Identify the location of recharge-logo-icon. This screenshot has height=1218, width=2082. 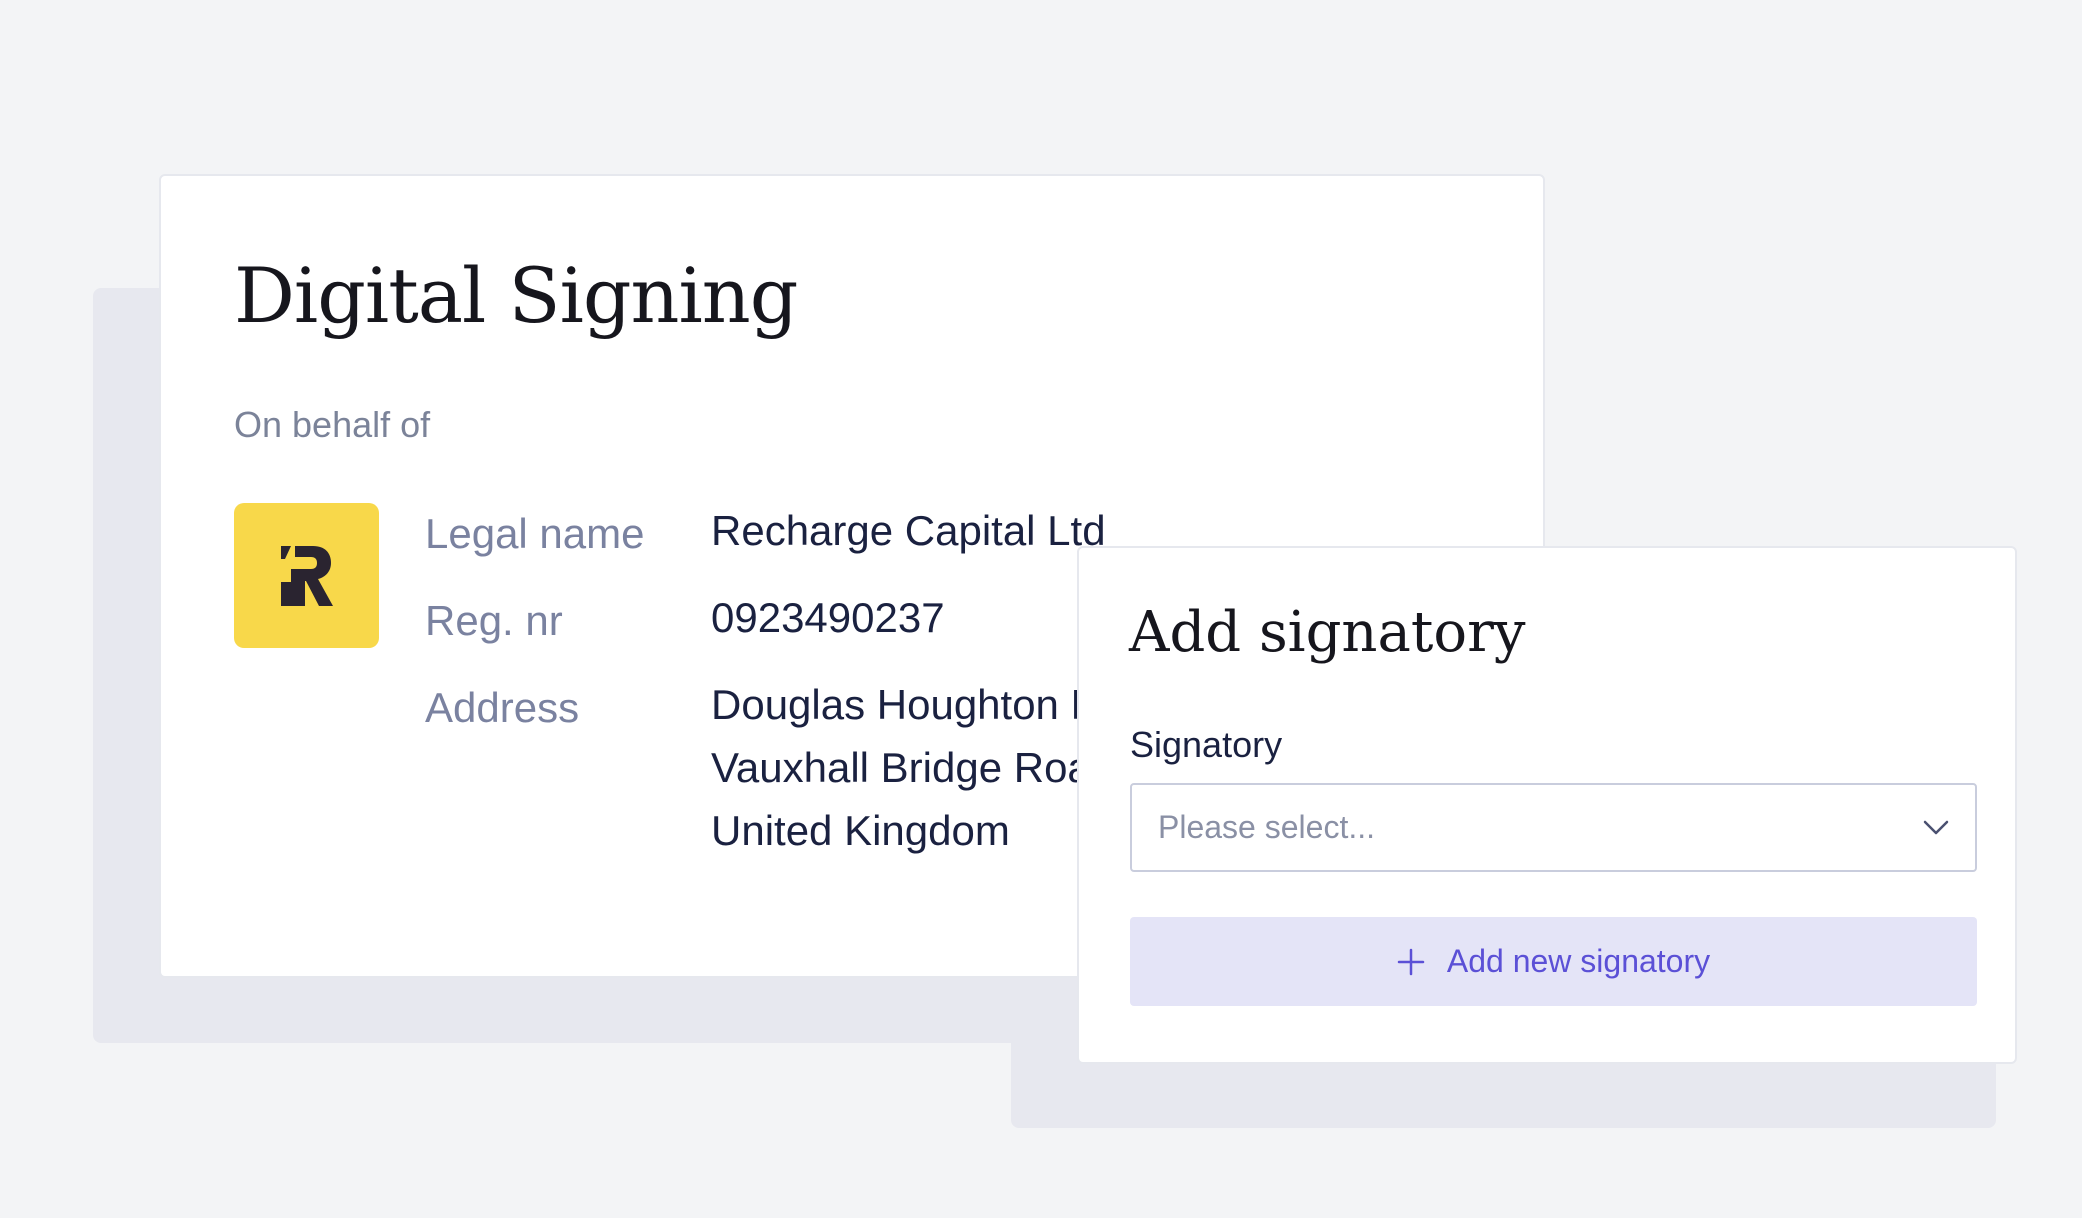
(306, 575).